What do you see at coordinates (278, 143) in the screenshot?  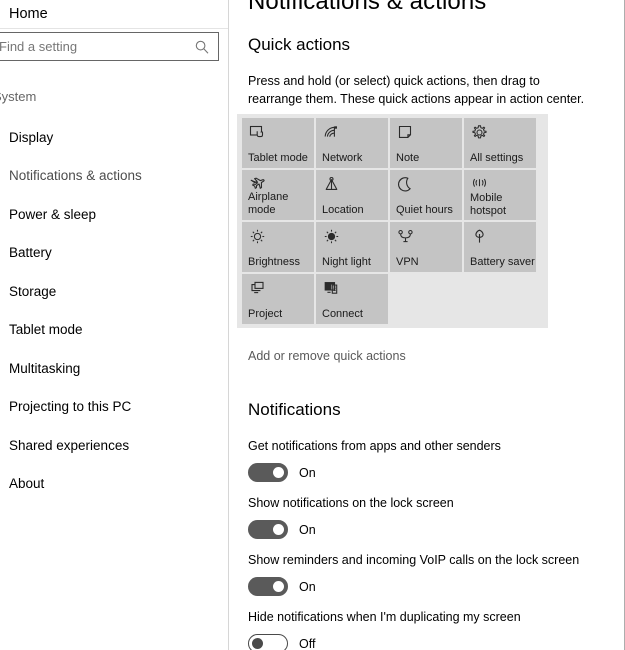 I see `quick-action-tile-tablet-mode: Tablet mode` at bounding box center [278, 143].